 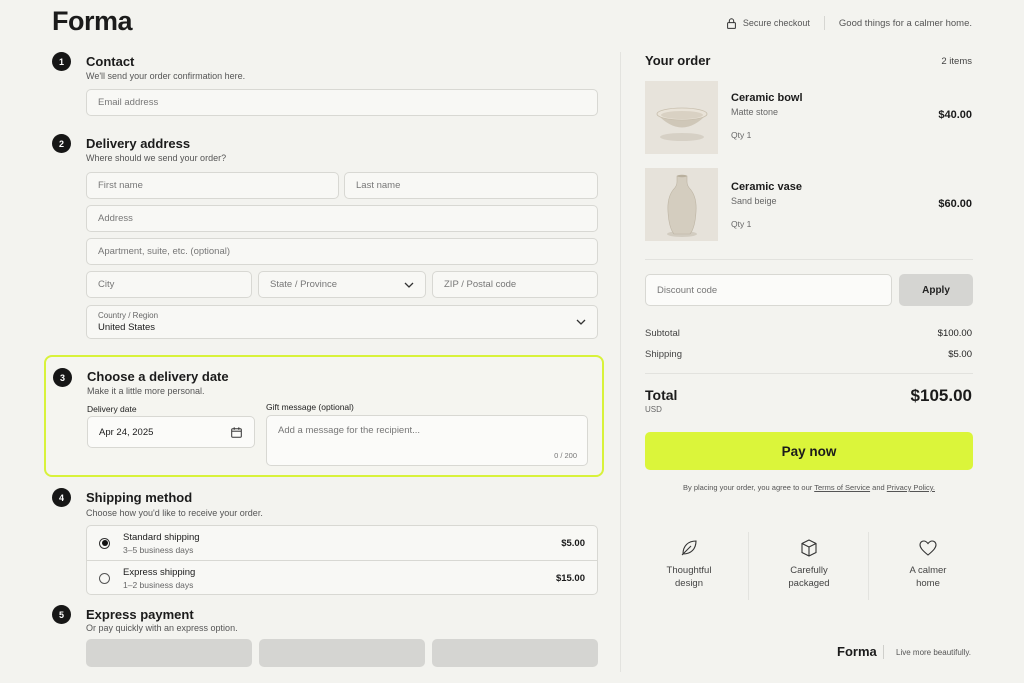 I want to click on pay-now-button: Pay now, so click(x=809, y=451).